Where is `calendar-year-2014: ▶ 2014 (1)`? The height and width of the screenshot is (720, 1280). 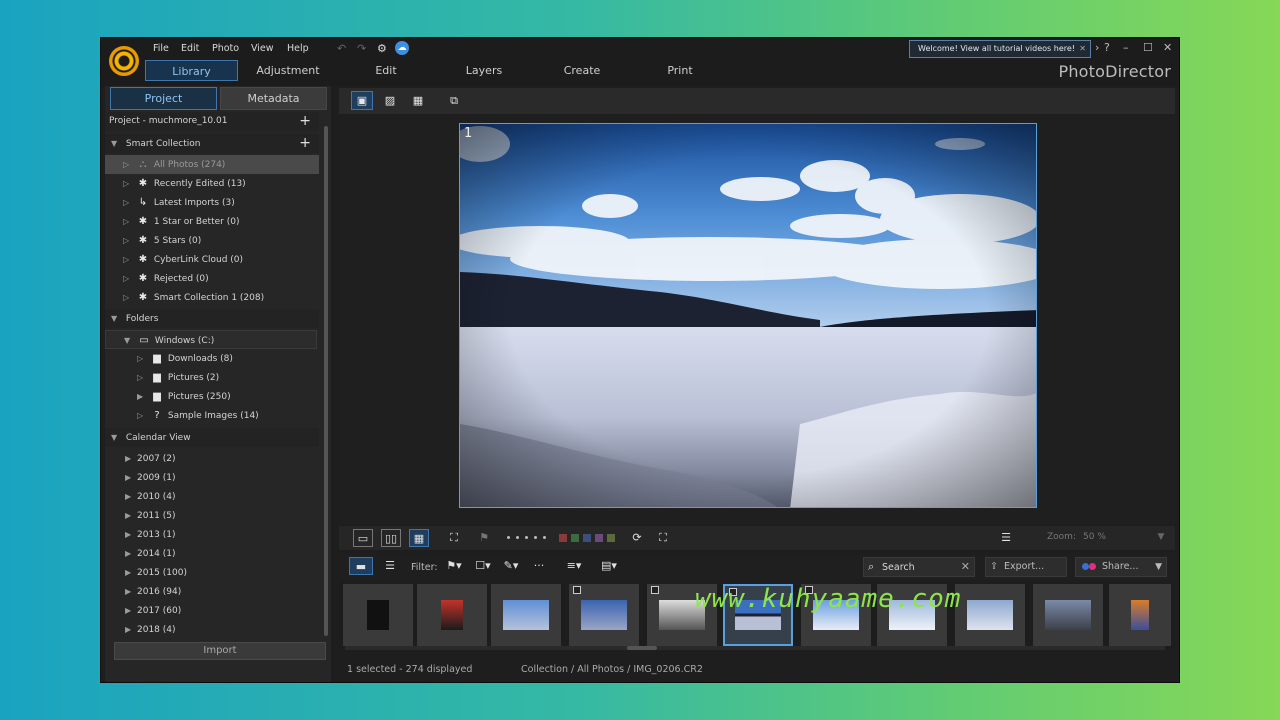 calendar-year-2014: ▶ 2014 (1) is located at coordinates (140, 553).